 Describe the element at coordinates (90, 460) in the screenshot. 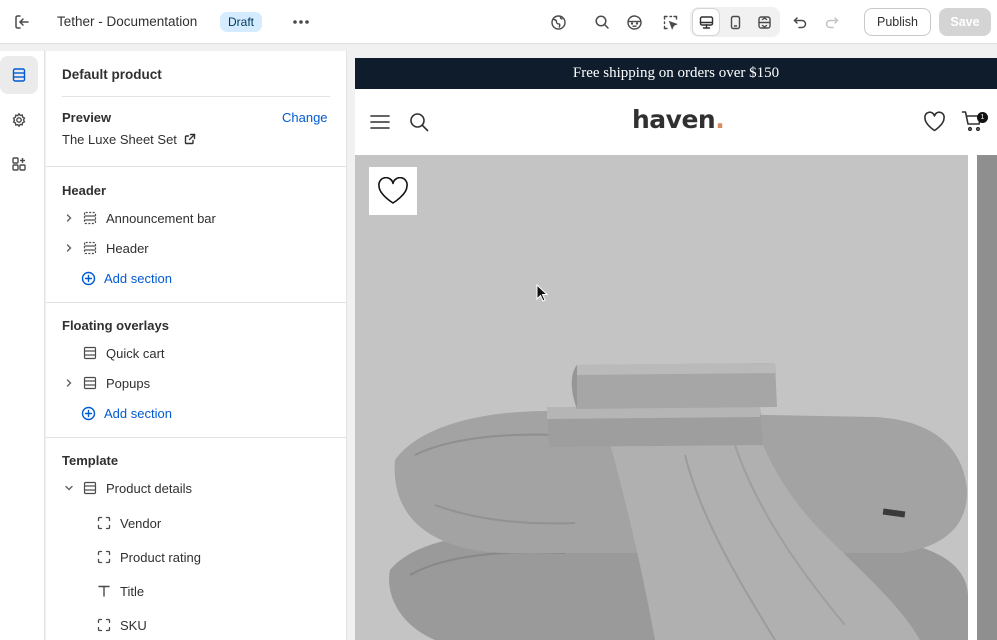

I see `group-title-template: Template` at that location.